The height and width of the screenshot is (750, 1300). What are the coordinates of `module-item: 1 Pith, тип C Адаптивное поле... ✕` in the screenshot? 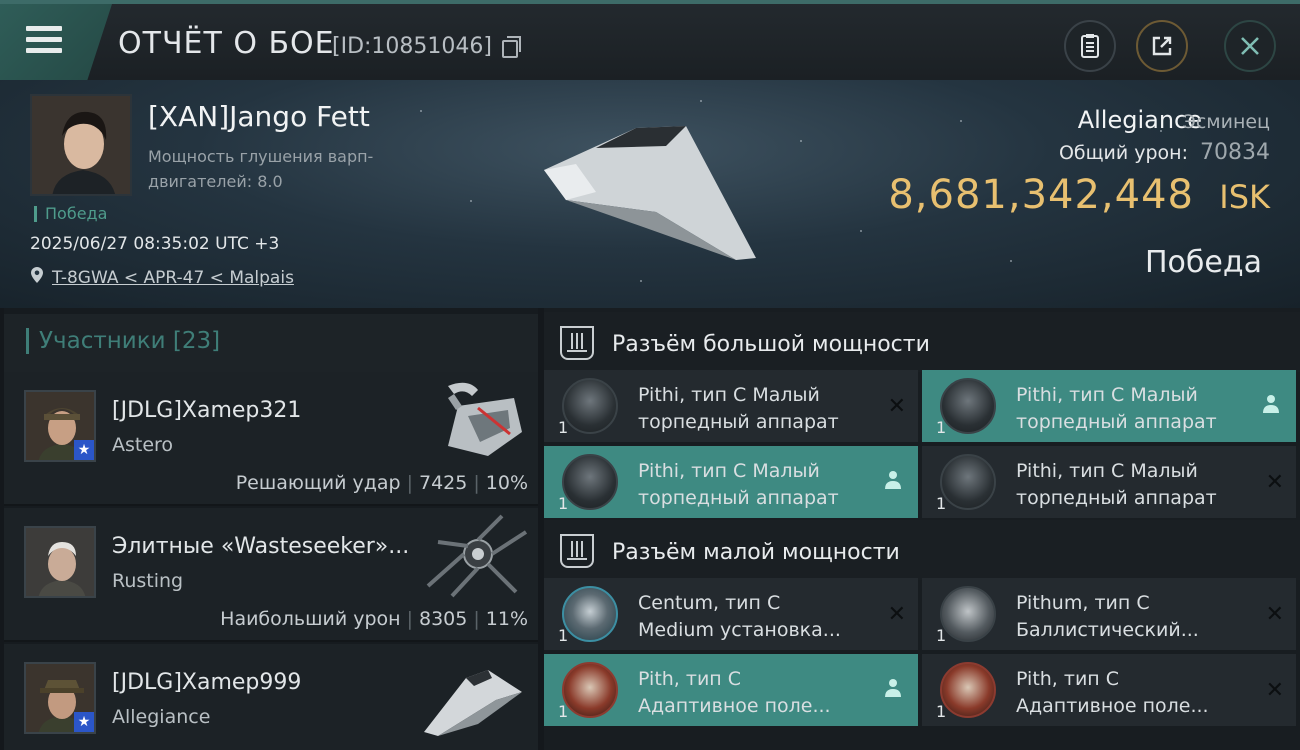 It's located at (1109, 690).